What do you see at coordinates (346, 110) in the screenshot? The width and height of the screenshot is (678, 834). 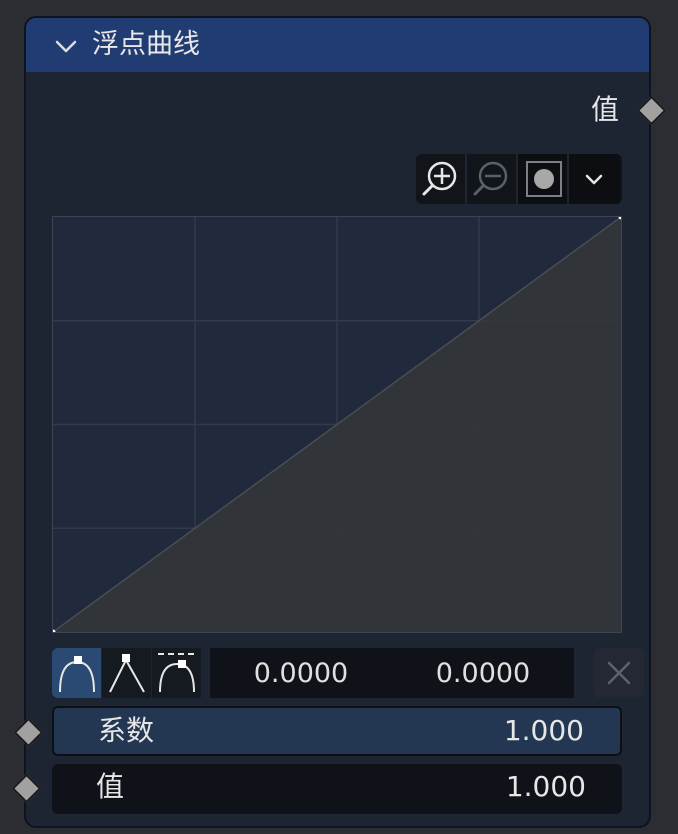 I see `output-socket-row: 值` at bounding box center [346, 110].